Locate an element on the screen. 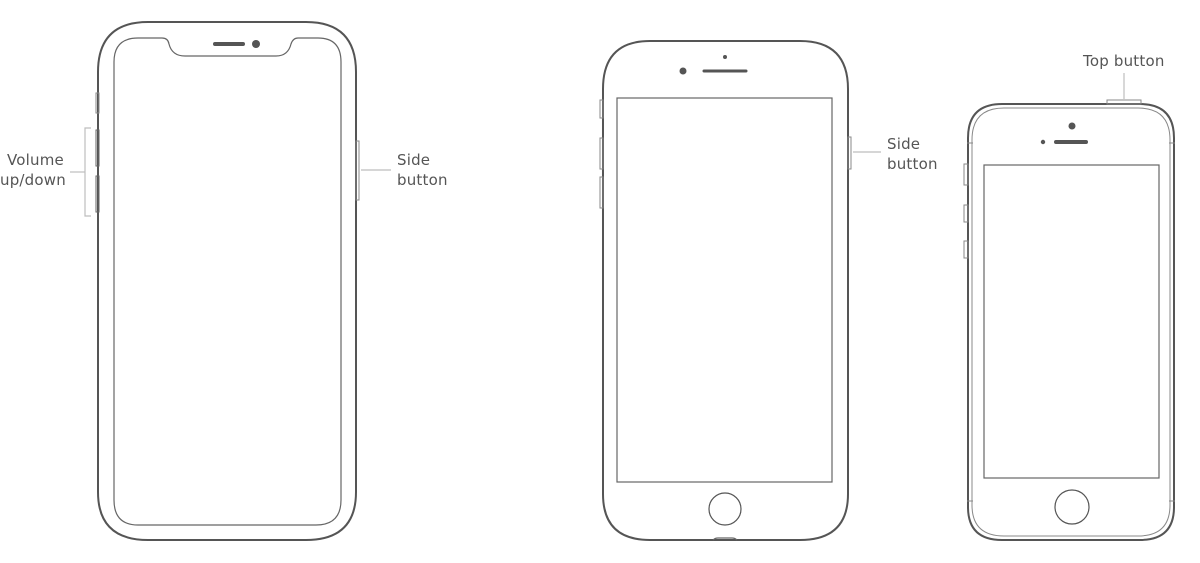 This screenshot has width=1200, height=563. phone-small-body is located at coordinates (1071, 322).